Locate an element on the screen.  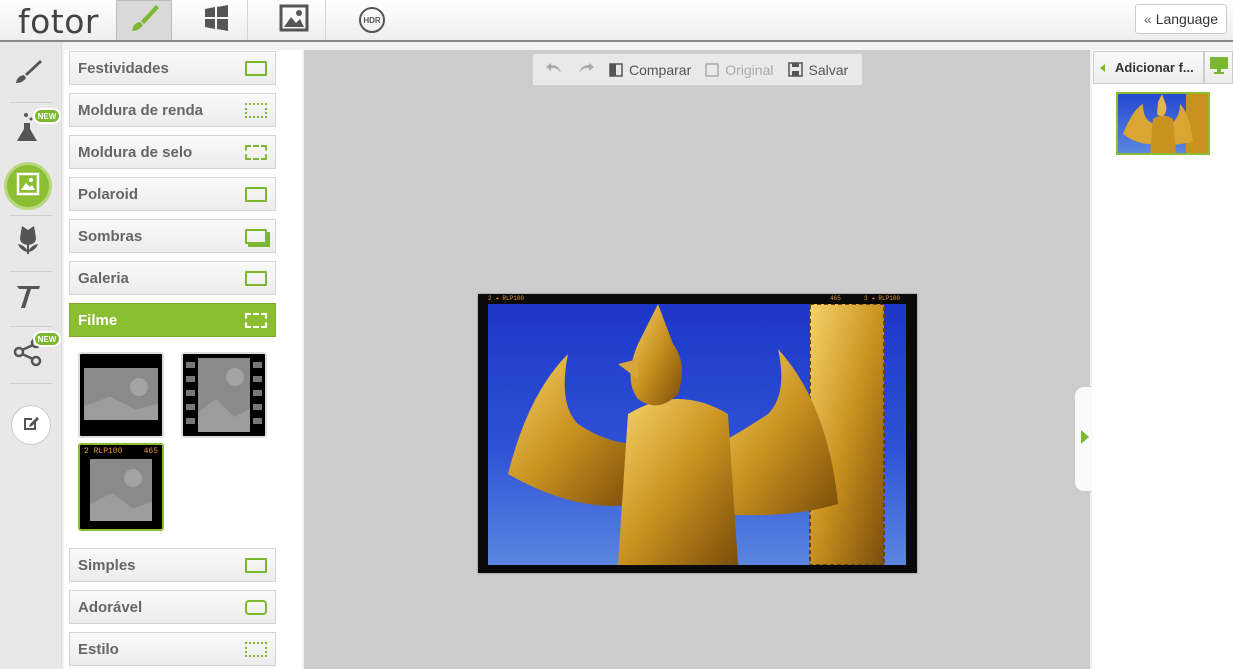
tool-stickers is located at coordinates (28, 242).